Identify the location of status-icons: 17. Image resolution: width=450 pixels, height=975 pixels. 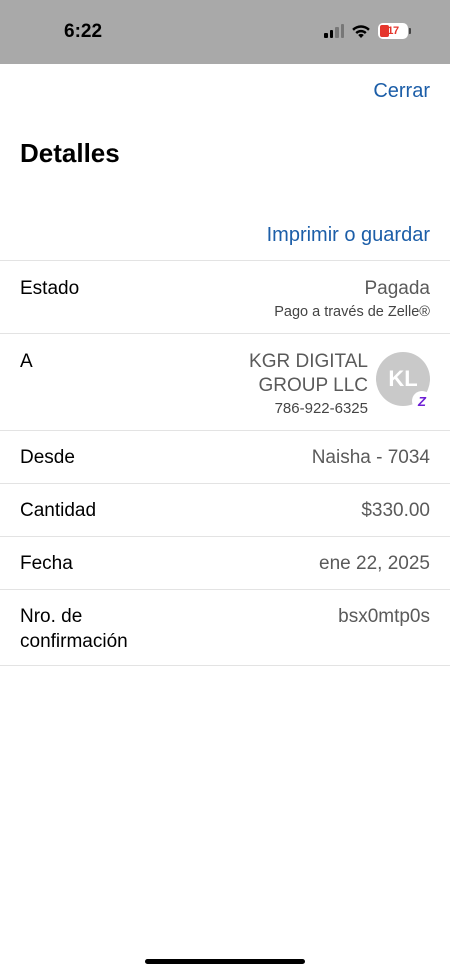
(367, 31).